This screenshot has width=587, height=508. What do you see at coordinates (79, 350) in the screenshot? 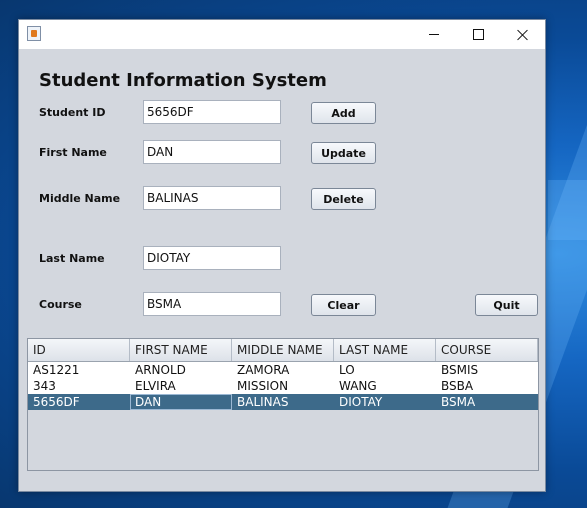
I see `column-header-id: ID` at bounding box center [79, 350].